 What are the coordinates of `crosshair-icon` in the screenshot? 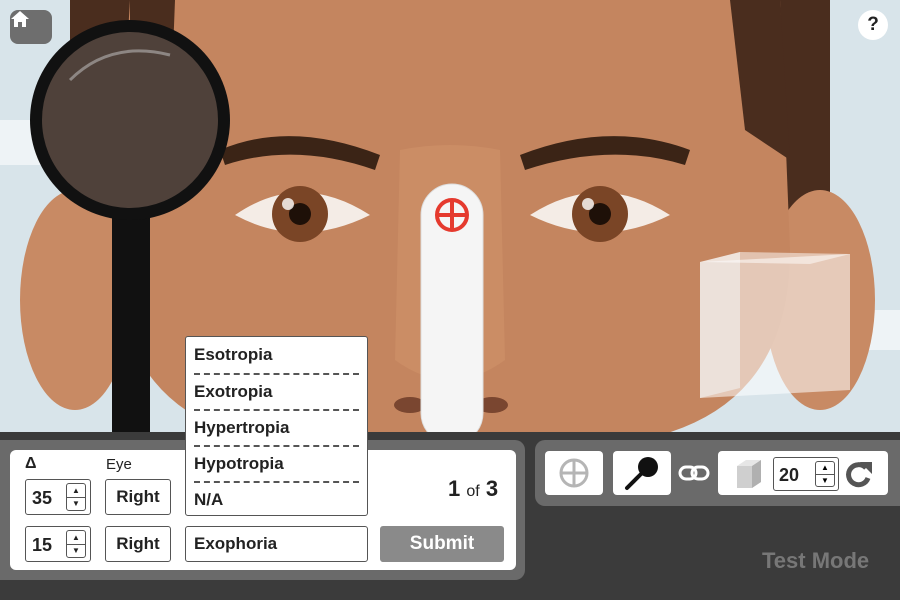 It's located at (574, 473).